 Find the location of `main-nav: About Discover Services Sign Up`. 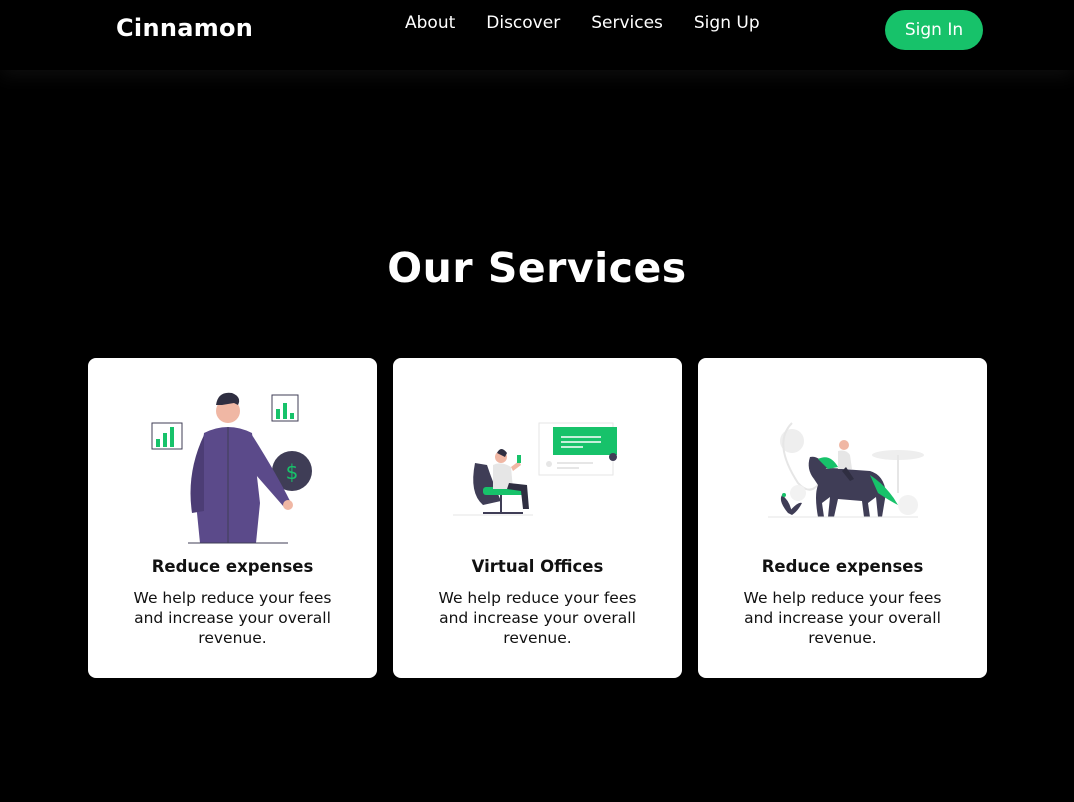

main-nav: About Discover Services Sign Up is located at coordinates (598, 23).